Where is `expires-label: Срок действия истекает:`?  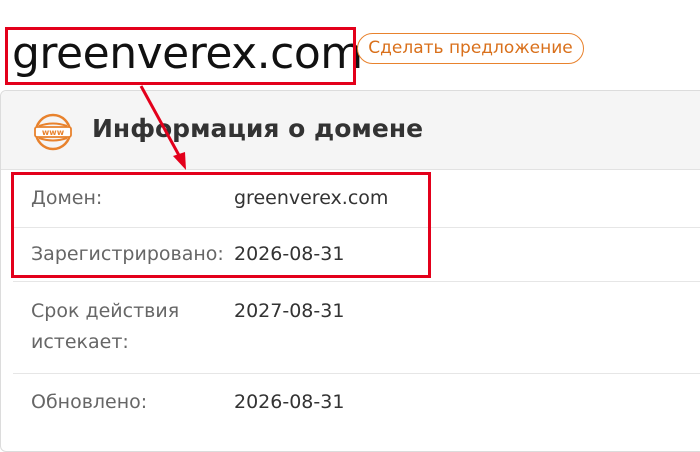
expires-label: Срок действия истекает: is located at coordinates (105, 326).